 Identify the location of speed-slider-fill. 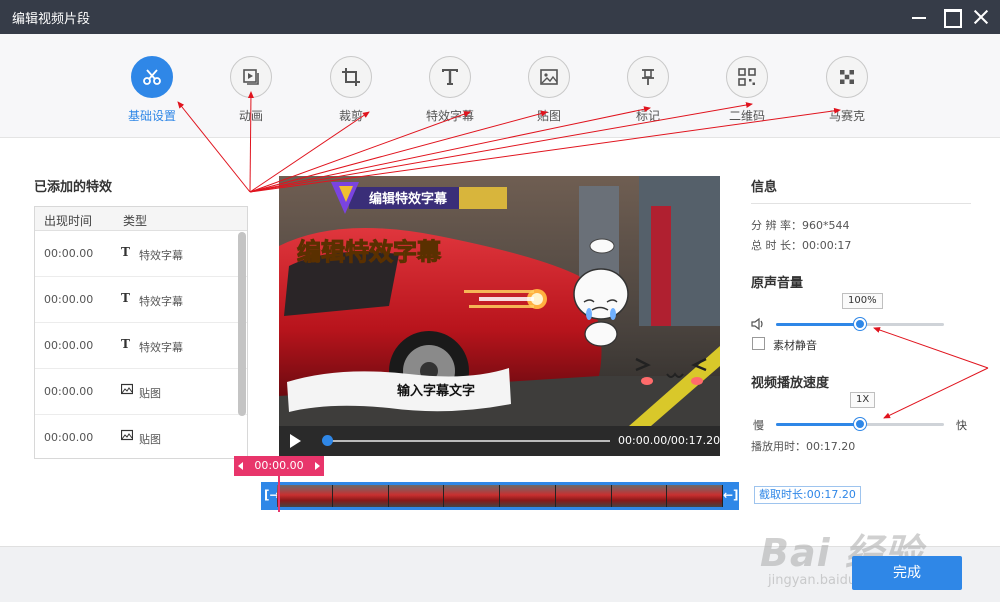
(818, 424).